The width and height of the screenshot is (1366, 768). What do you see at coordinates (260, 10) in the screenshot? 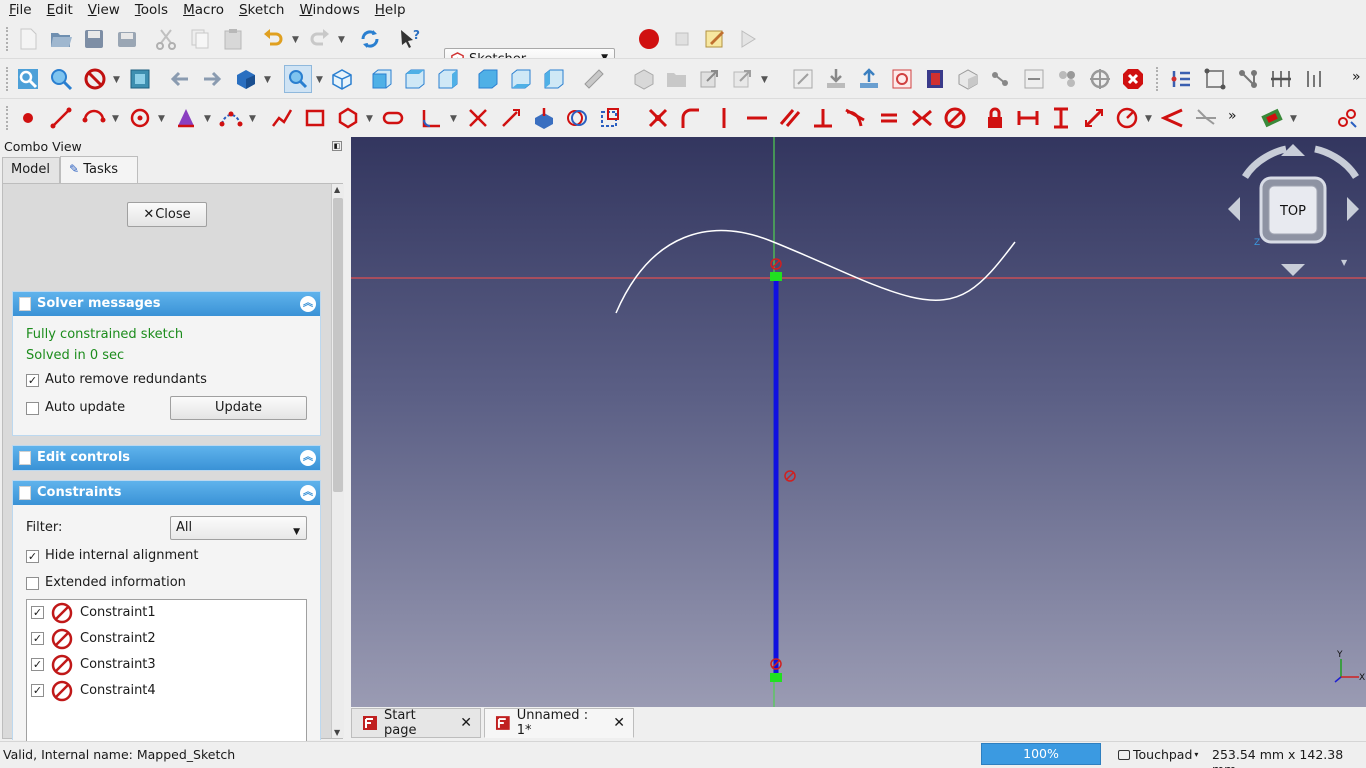
I see `menu-sketch: Sketch` at bounding box center [260, 10].